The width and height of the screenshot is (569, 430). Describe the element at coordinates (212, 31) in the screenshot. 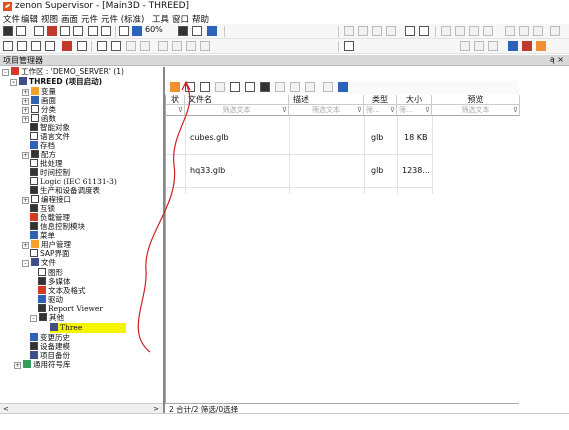

I see `help-icon` at that location.